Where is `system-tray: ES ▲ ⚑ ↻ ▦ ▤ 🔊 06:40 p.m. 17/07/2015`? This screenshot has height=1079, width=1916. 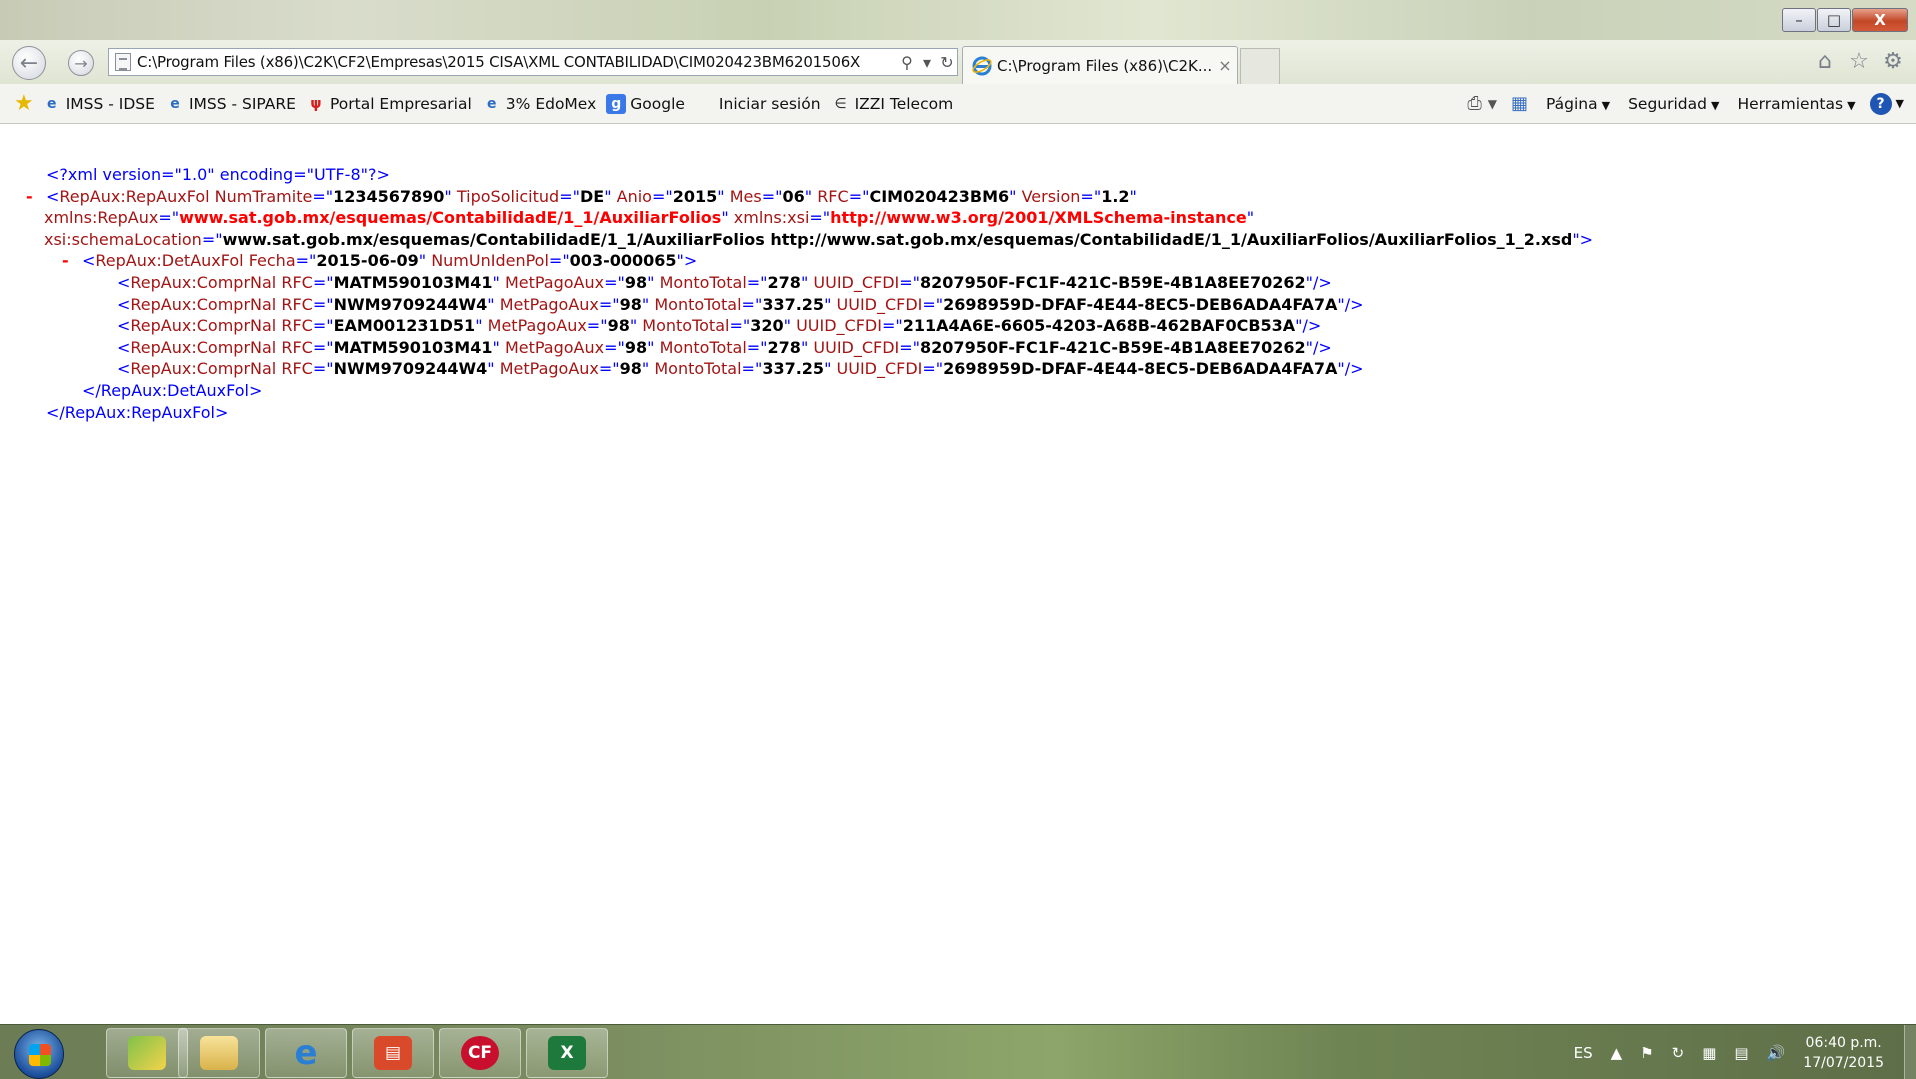
system-tray: ES ▲ ⚑ ↻ ▦ ▤ 🔊 06:40 p.m. 17/07/2015 is located at coordinates (1745, 1052).